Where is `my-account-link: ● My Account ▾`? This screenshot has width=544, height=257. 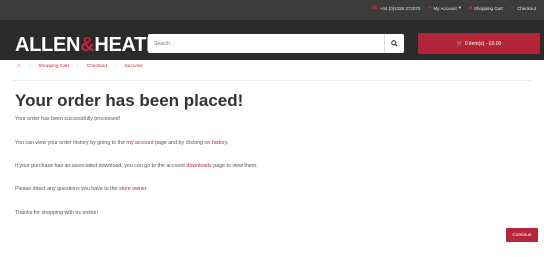 my-account-link: ● My Account ▾ is located at coordinates (444, 8).